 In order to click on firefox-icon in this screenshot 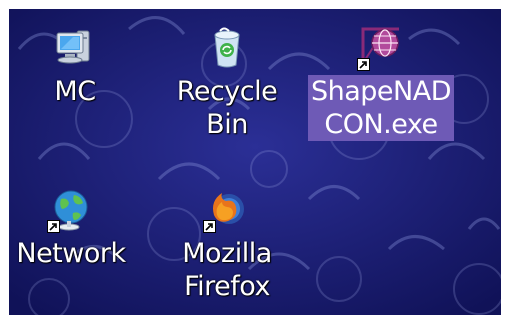, I will do `click(227, 209)`.